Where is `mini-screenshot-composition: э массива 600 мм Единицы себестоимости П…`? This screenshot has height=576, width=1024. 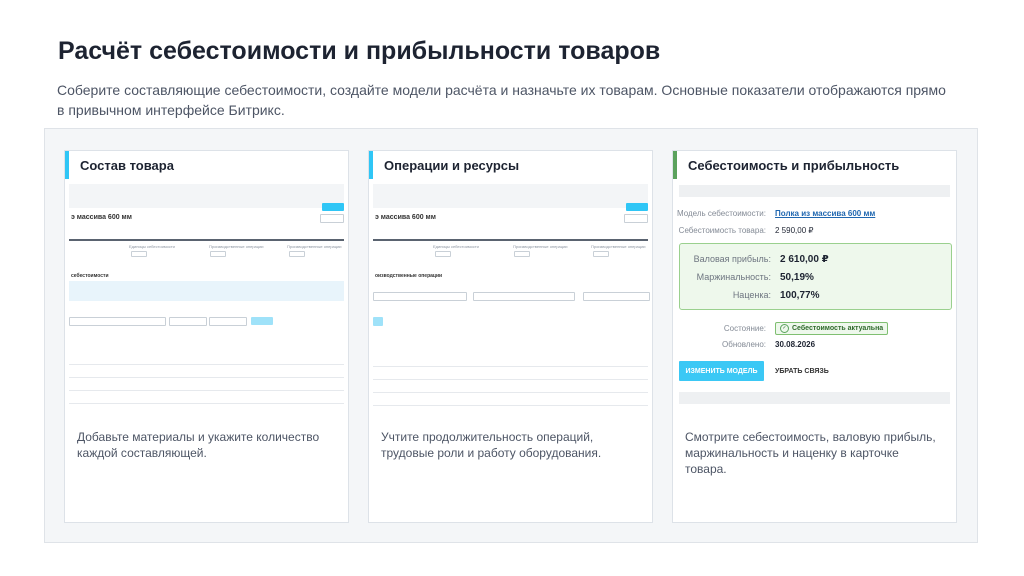
mini-screenshot-composition: э массива 600 мм Единицы себестоимости П… is located at coordinates (206, 298).